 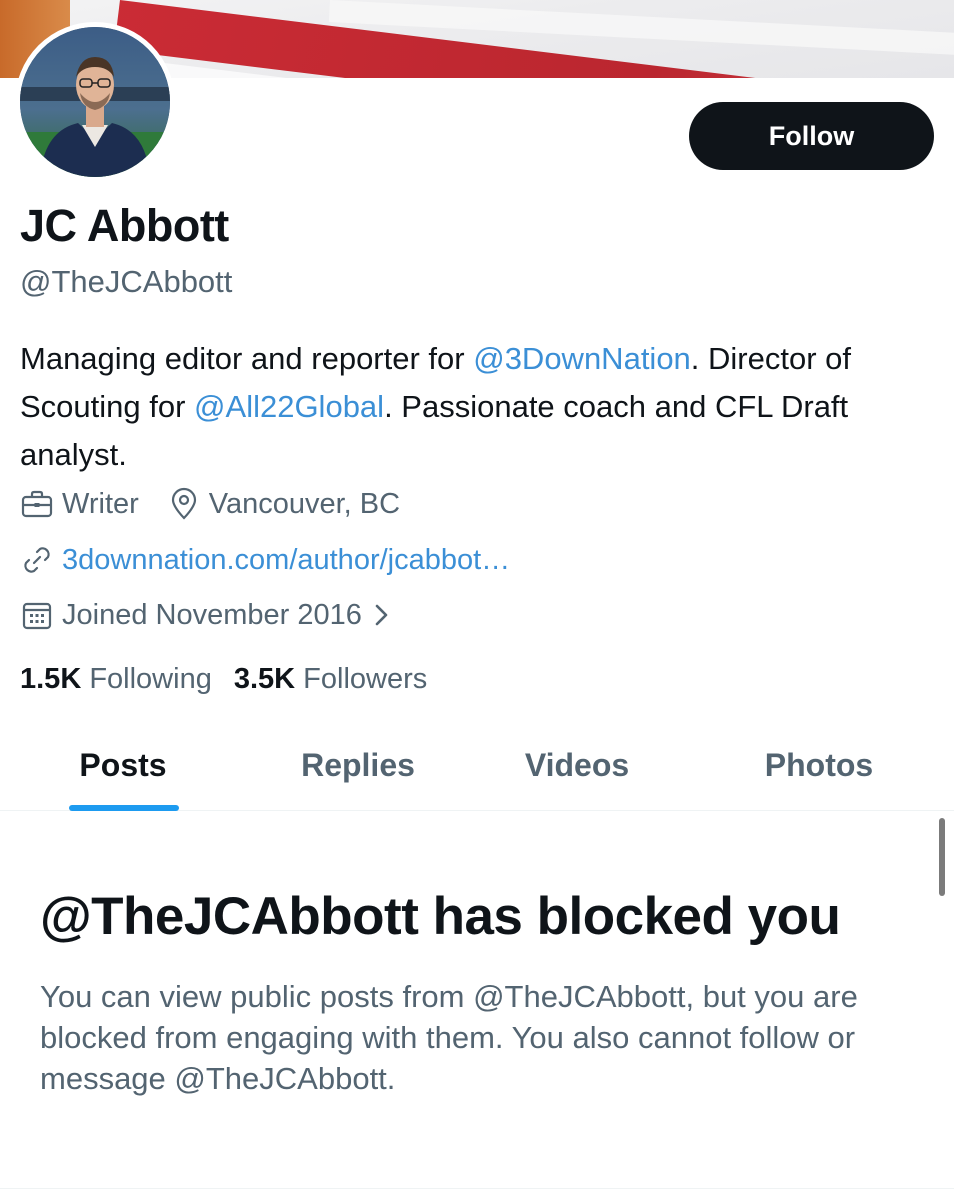 What do you see at coordinates (577, 765) in the screenshot?
I see `tab-videos: Videos` at bounding box center [577, 765].